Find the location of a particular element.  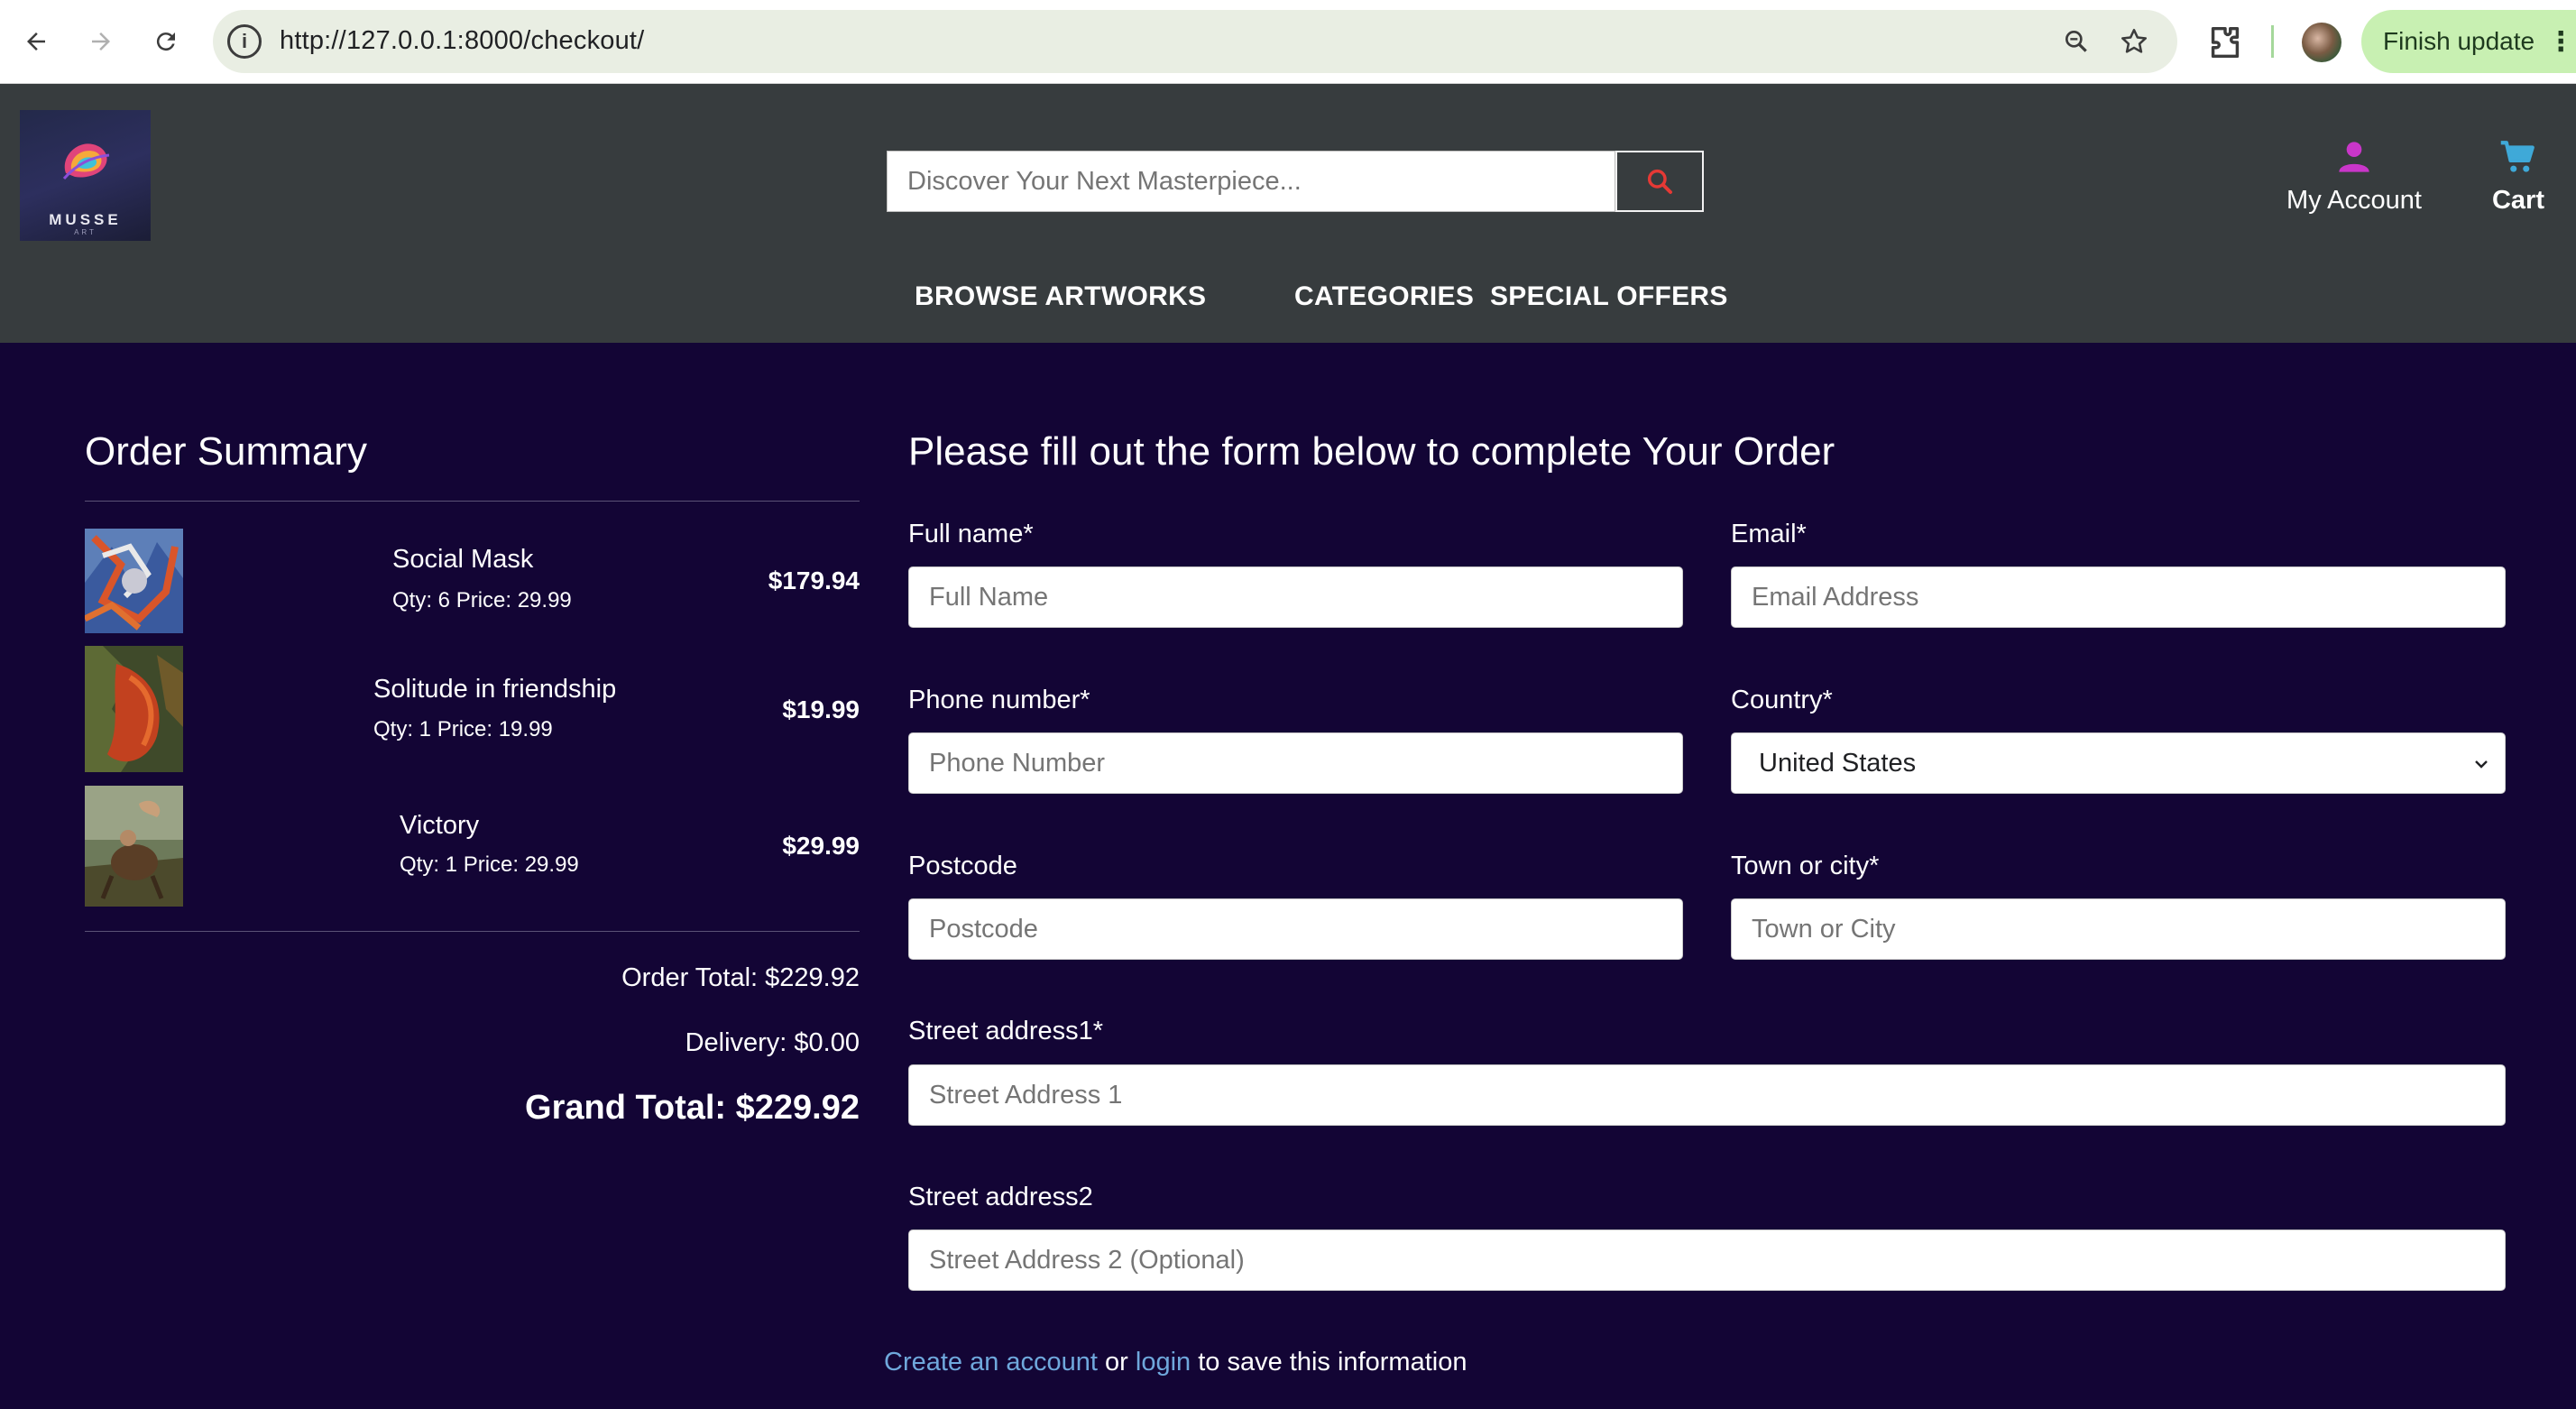

search-icon is located at coordinates (1659, 181).